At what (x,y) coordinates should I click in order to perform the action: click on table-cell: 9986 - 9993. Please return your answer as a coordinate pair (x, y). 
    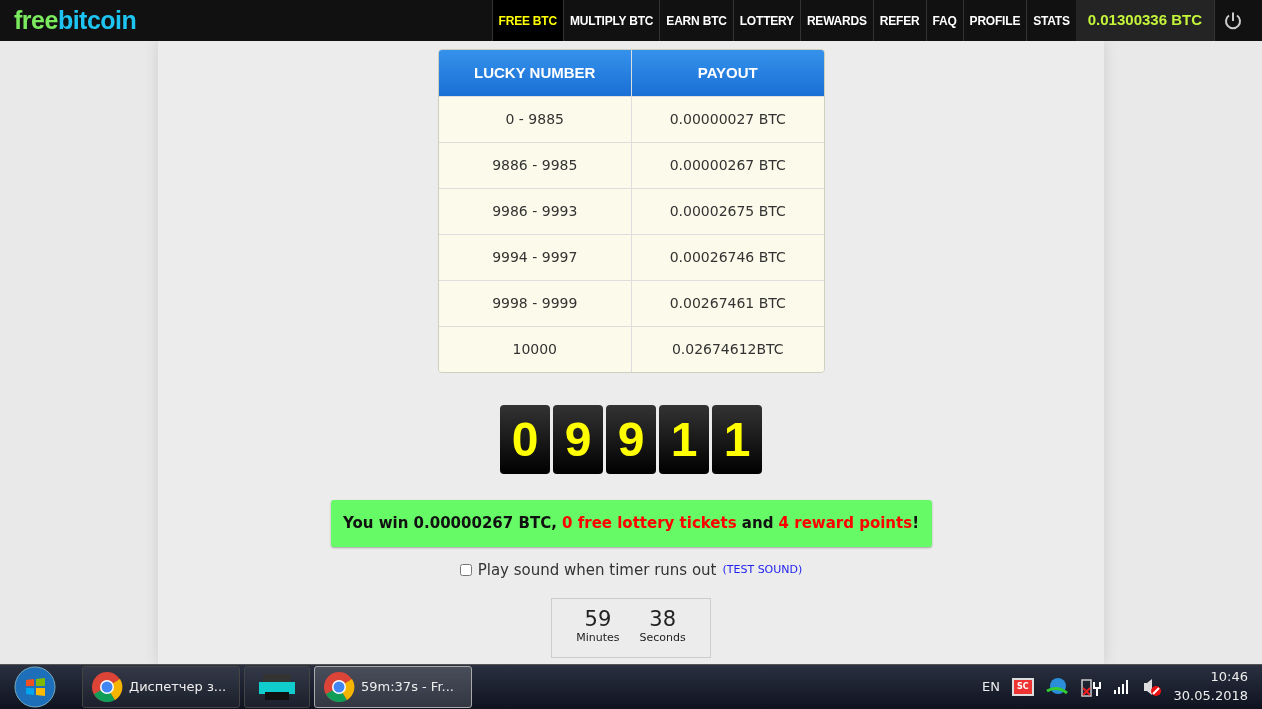
    Looking at the image, I should click on (534, 211).